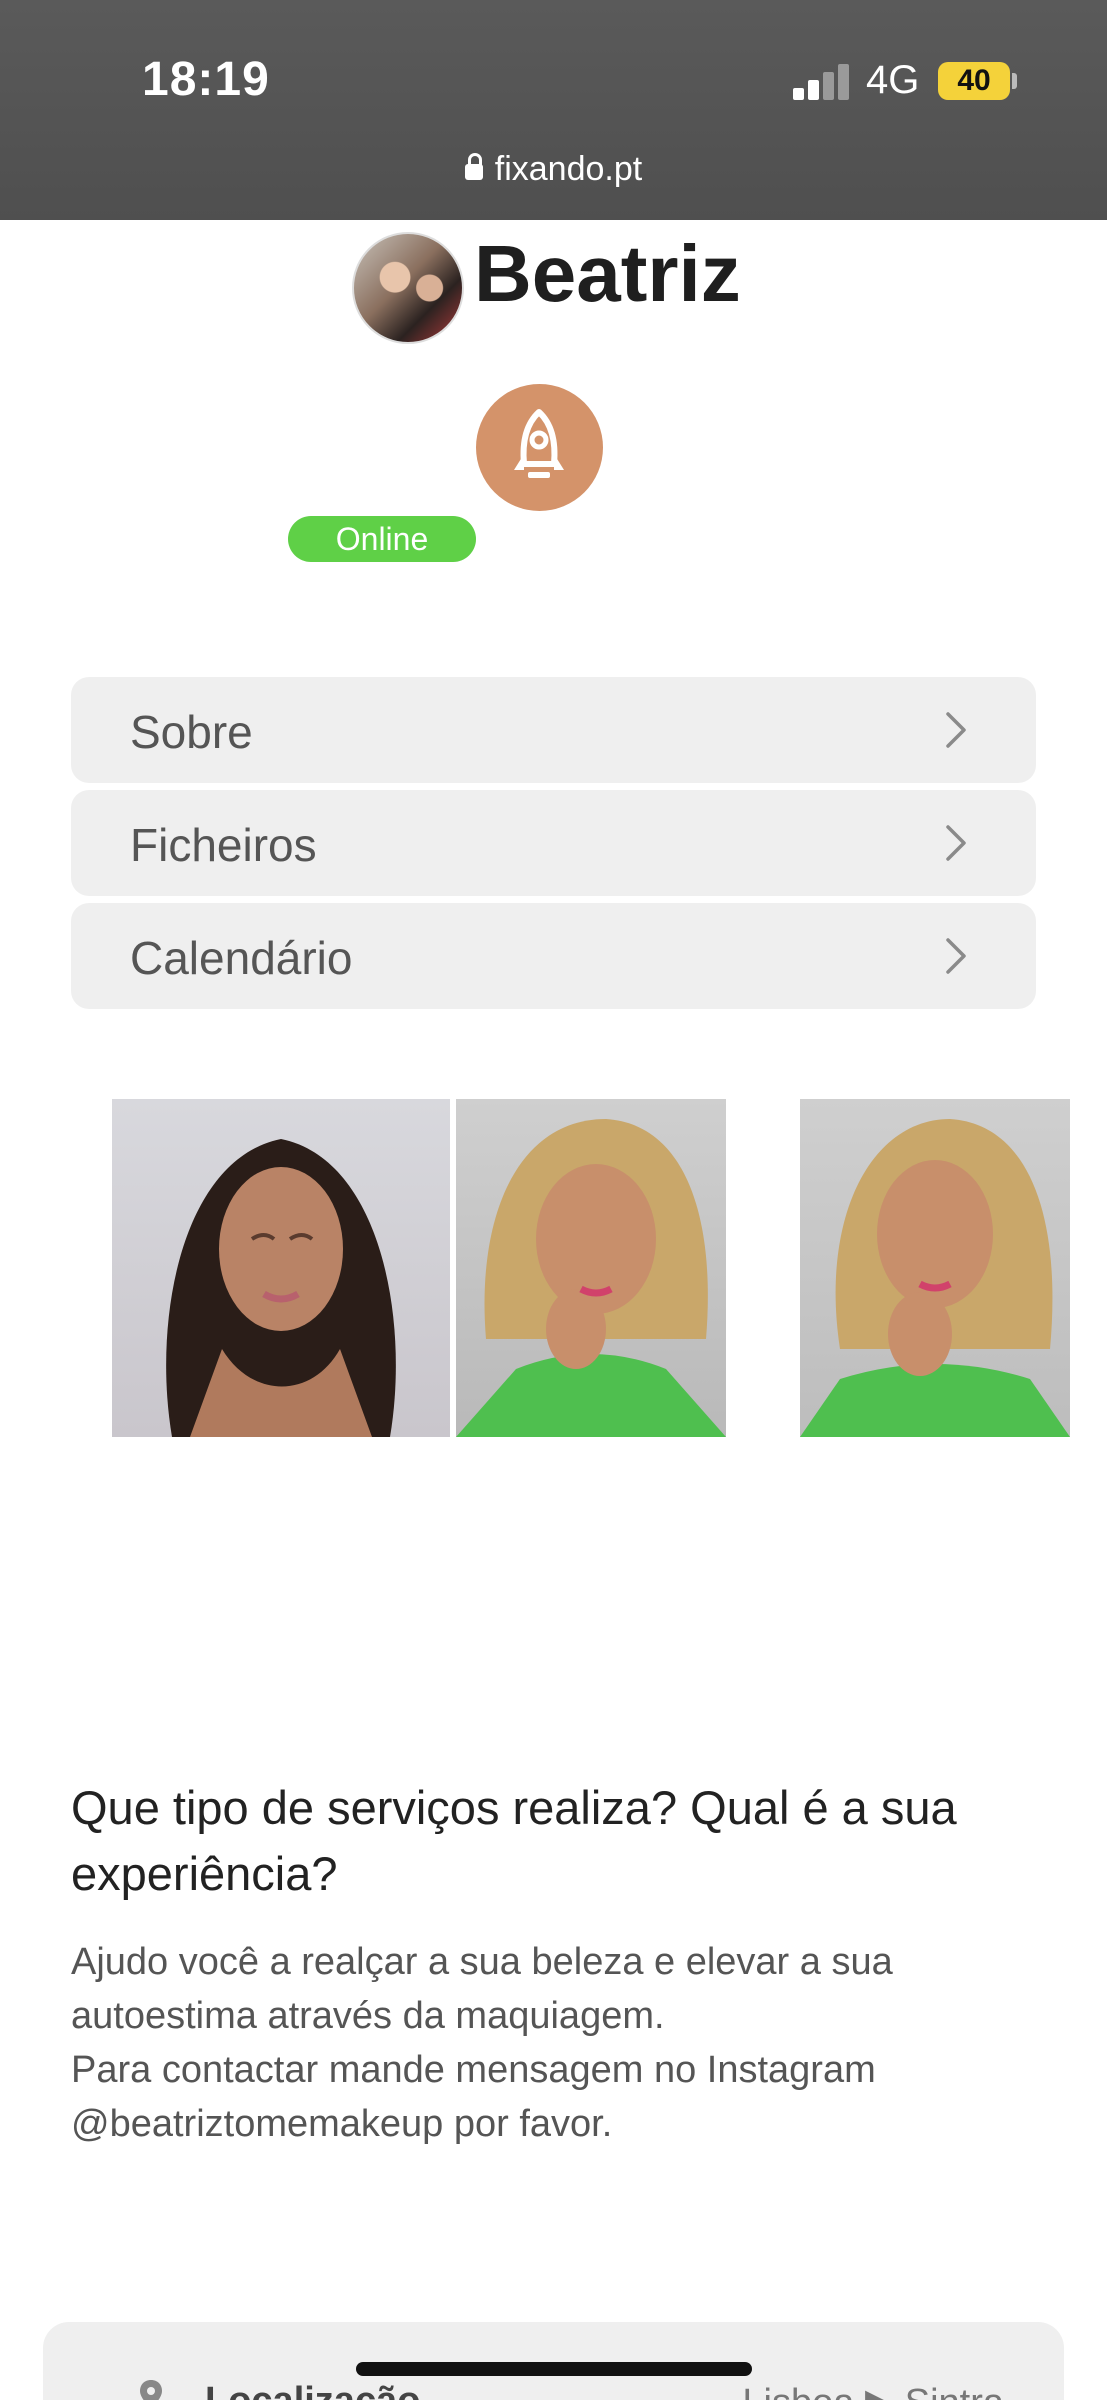 The height and width of the screenshot is (2400, 1107). Describe the element at coordinates (223, 845) in the screenshot. I see `menu-item-label: Ficheiros` at that location.